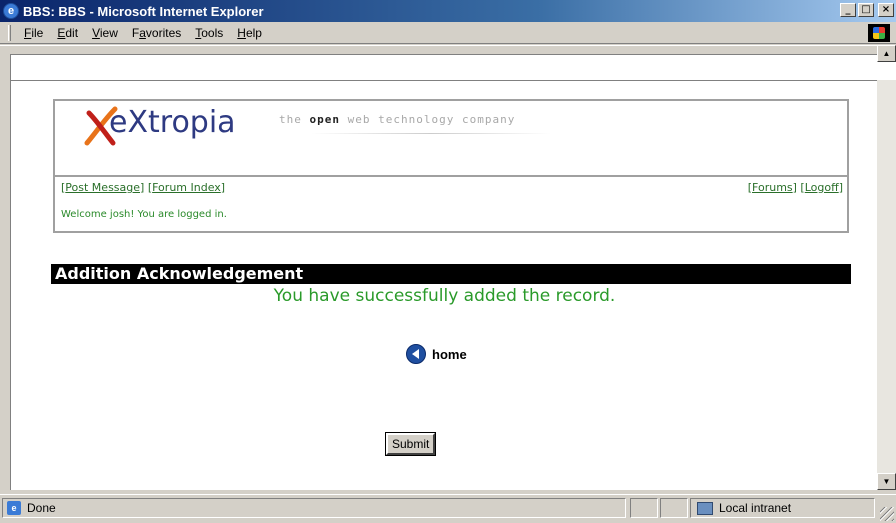 This screenshot has height=523, width=896. What do you see at coordinates (11, 11) in the screenshot?
I see `internet-explorer-icon: e` at bounding box center [11, 11].